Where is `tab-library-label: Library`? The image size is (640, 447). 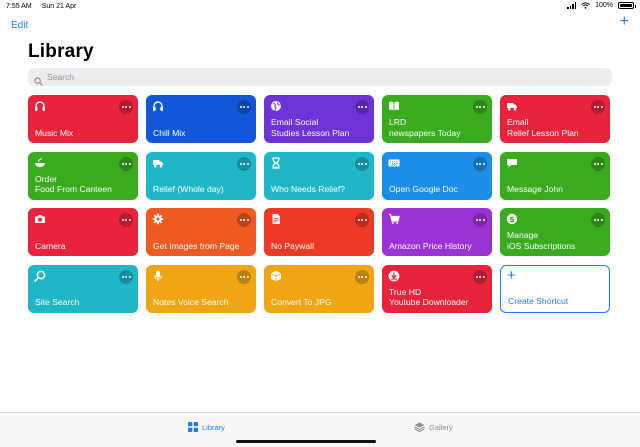 tab-library-label: Library is located at coordinates (213, 427).